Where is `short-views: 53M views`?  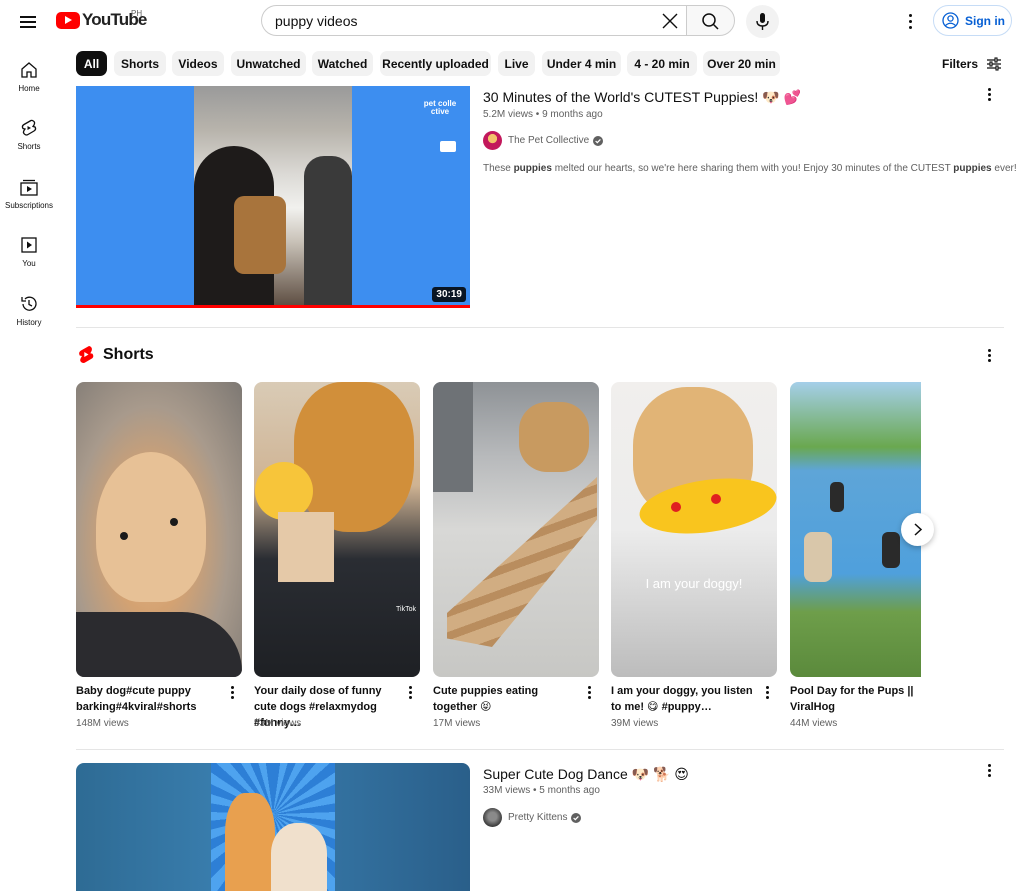 short-views: 53M views is located at coordinates (278, 723).